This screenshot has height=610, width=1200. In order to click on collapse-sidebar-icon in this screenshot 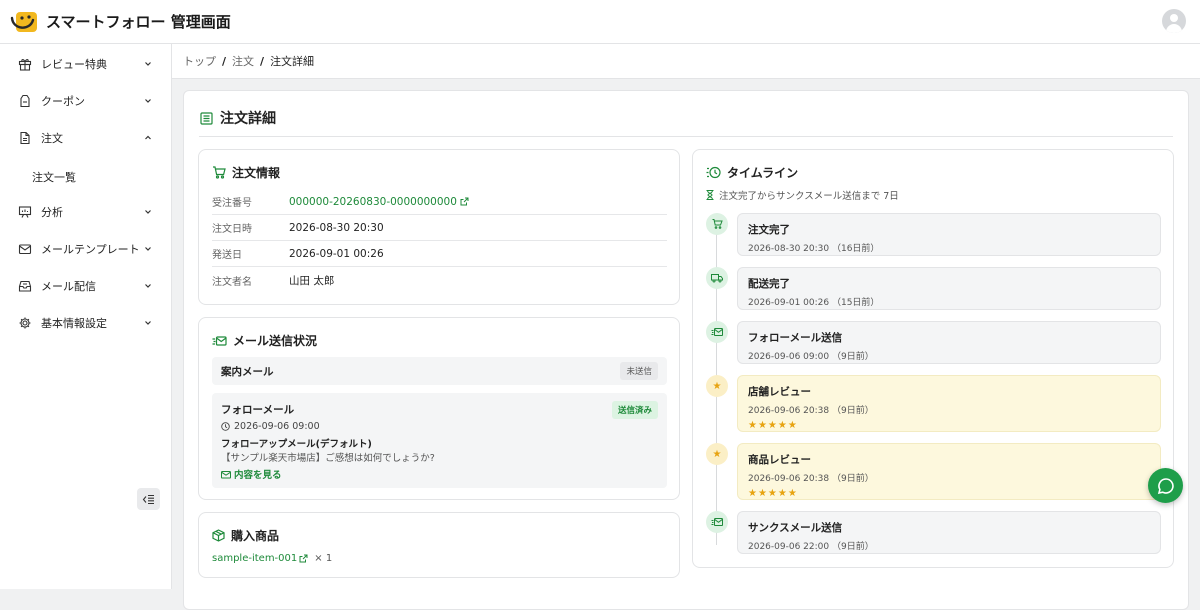, I will do `click(148, 499)`.